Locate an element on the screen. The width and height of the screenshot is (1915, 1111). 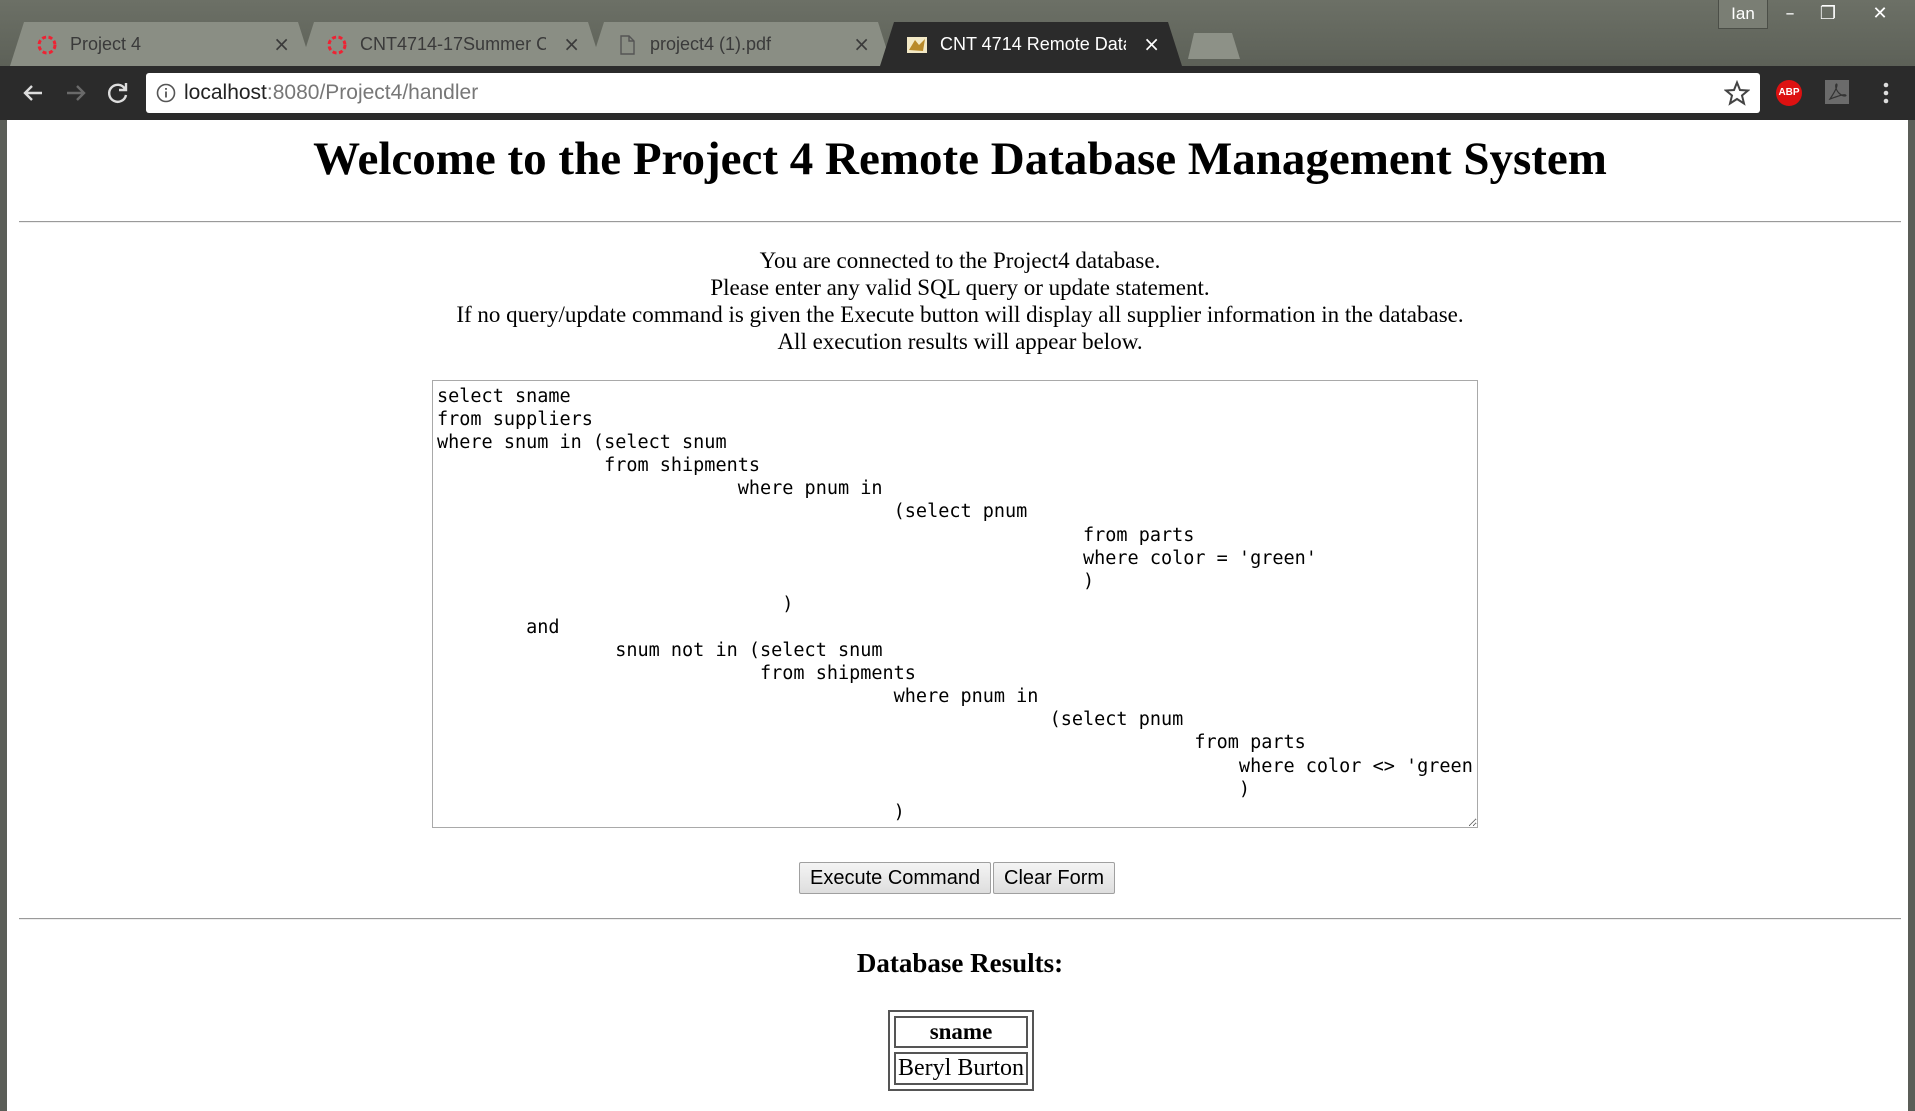
tab-label: CNT 4714 Remote Datab is located at coordinates (1033, 44).